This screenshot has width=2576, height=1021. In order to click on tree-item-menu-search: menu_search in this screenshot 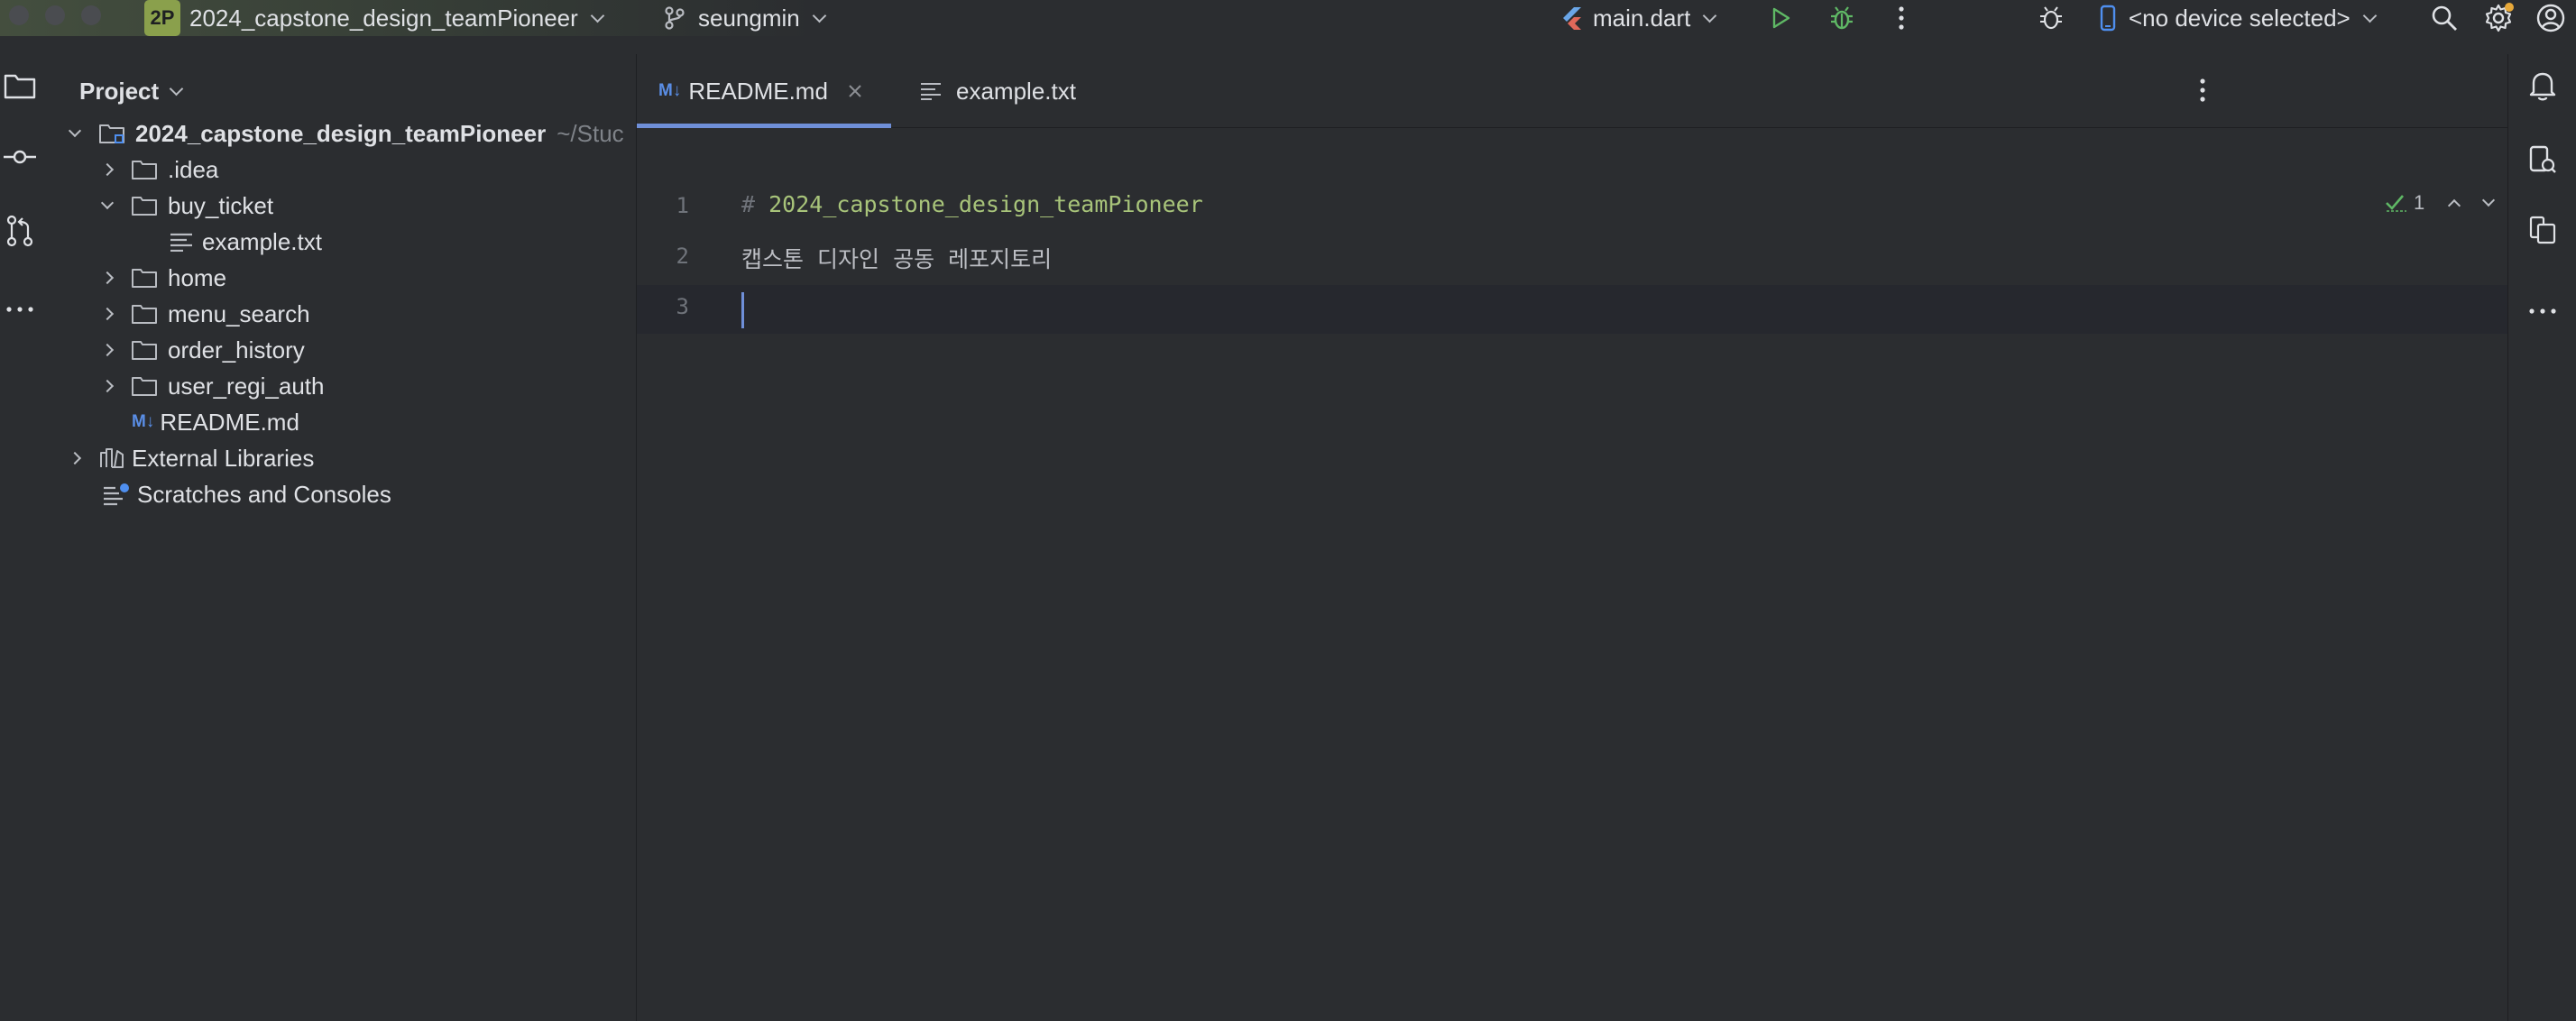, I will do `click(205, 314)`.